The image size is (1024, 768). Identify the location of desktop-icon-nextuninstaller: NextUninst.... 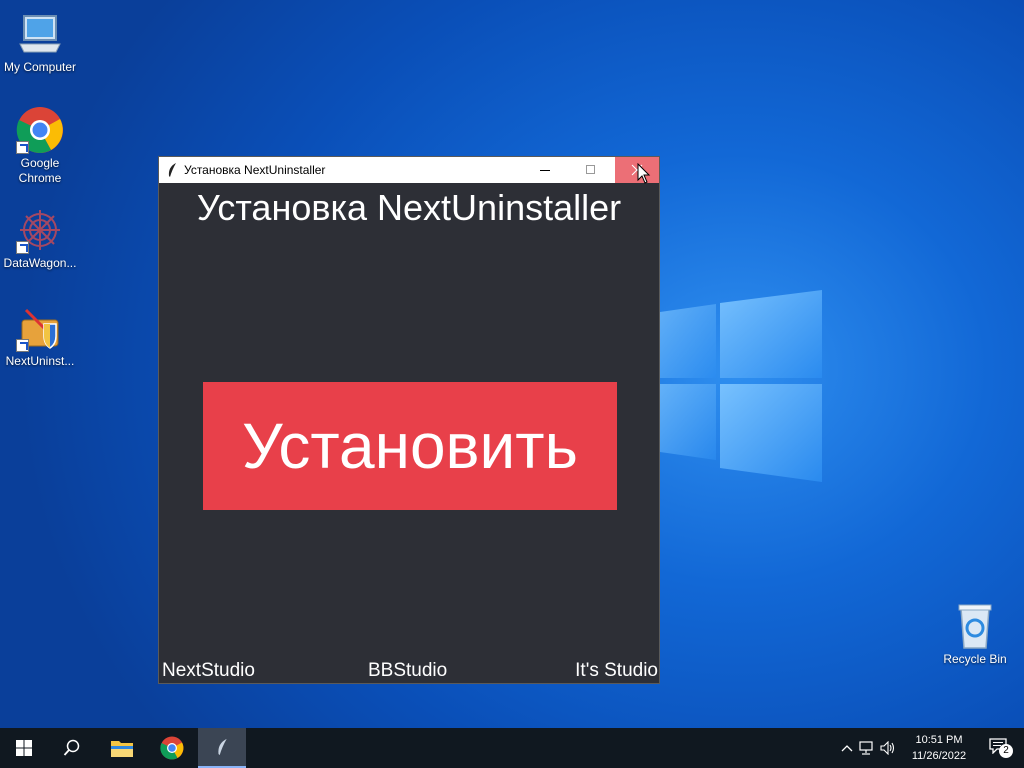
(40, 336).